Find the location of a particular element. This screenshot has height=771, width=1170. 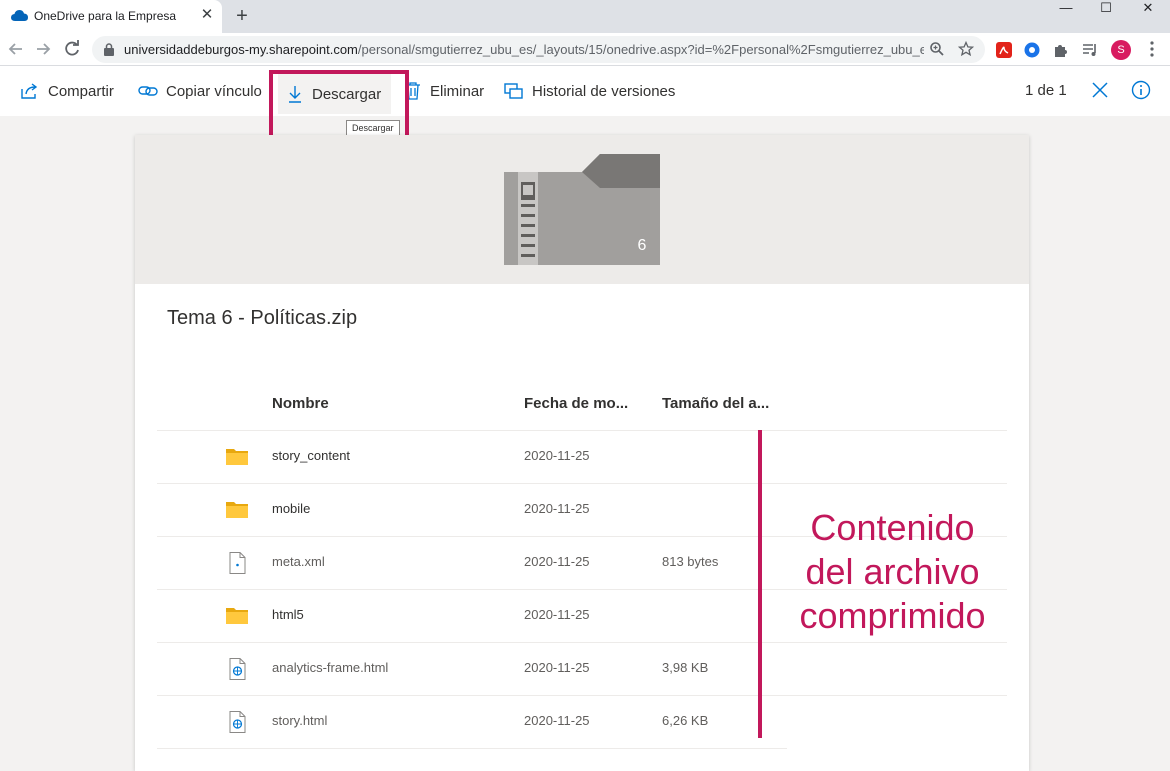

file-title: Tema 6 - Políticas.zip is located at coordinates (262, 318).